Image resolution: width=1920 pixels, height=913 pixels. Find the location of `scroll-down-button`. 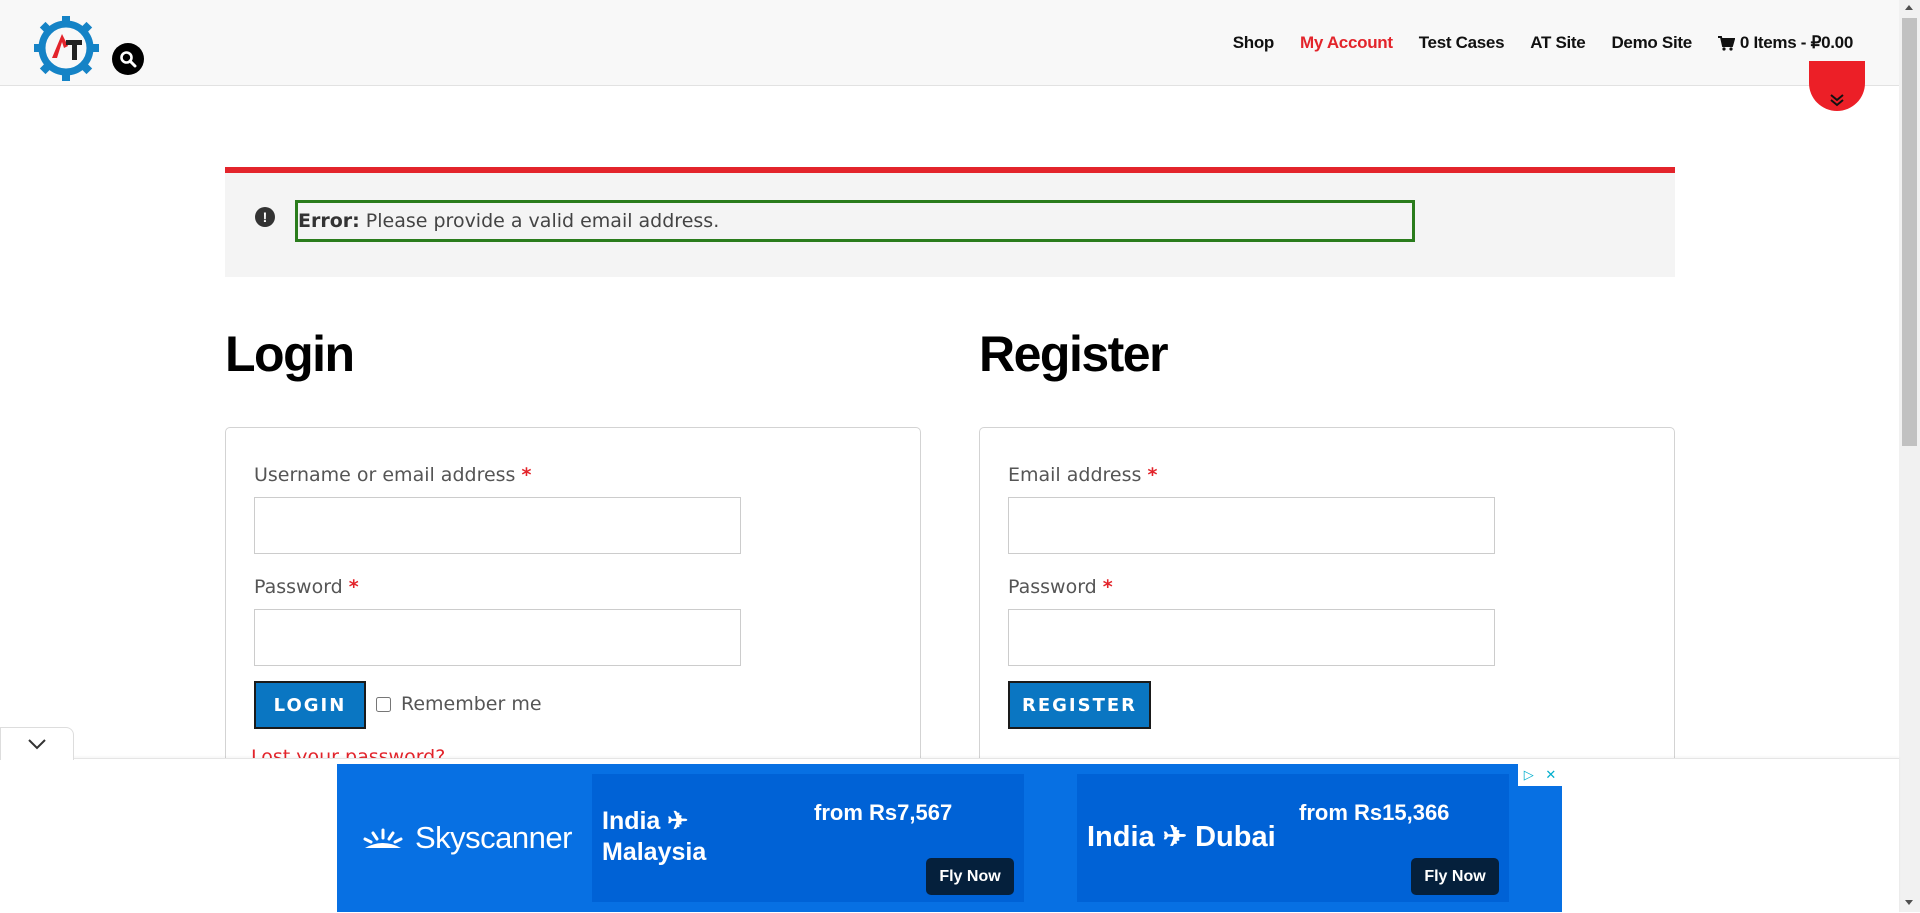

scroll-down-button is located at coordinates (1837, 86).